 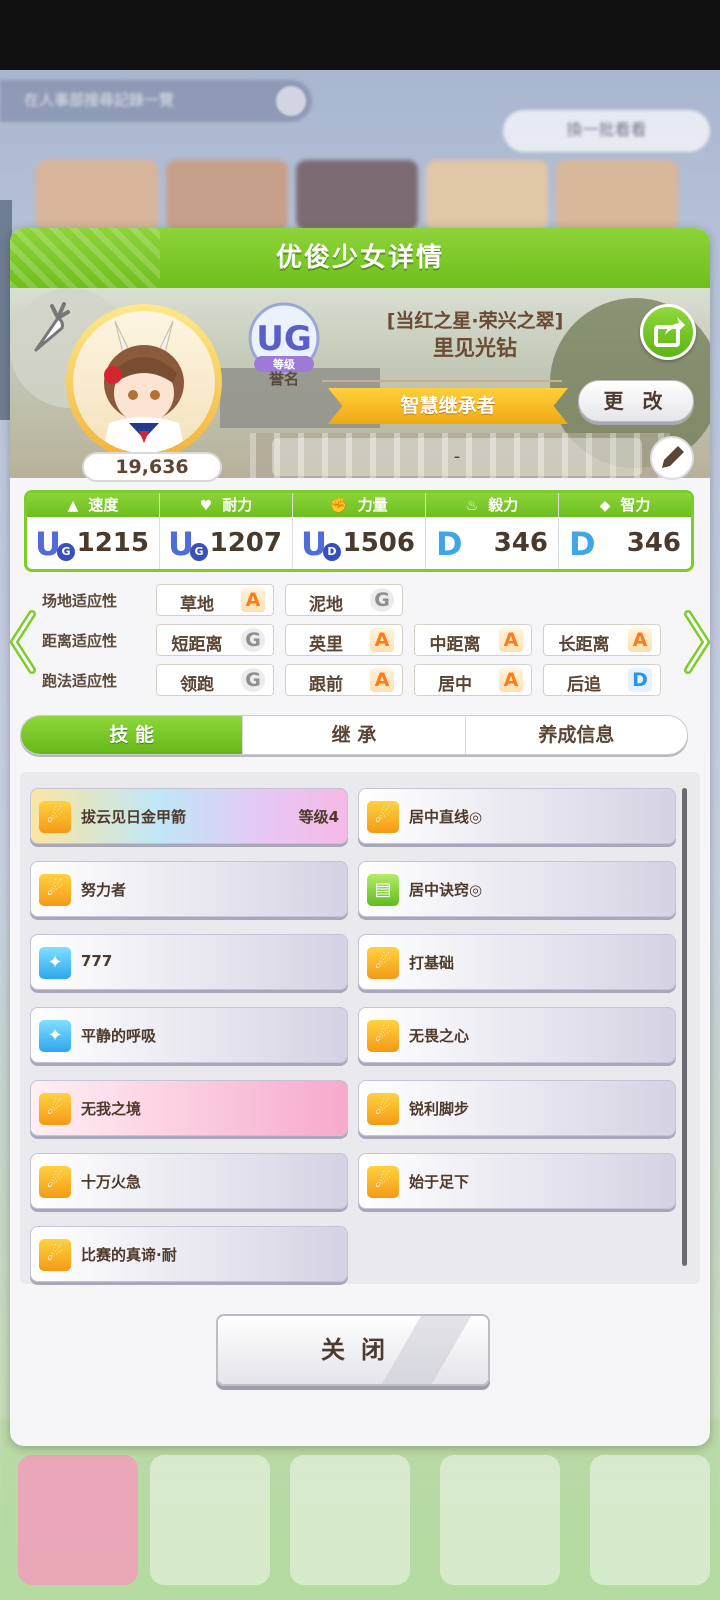 I want to click on aptitude-cell: 英里 A, so click(x=344, y=640).